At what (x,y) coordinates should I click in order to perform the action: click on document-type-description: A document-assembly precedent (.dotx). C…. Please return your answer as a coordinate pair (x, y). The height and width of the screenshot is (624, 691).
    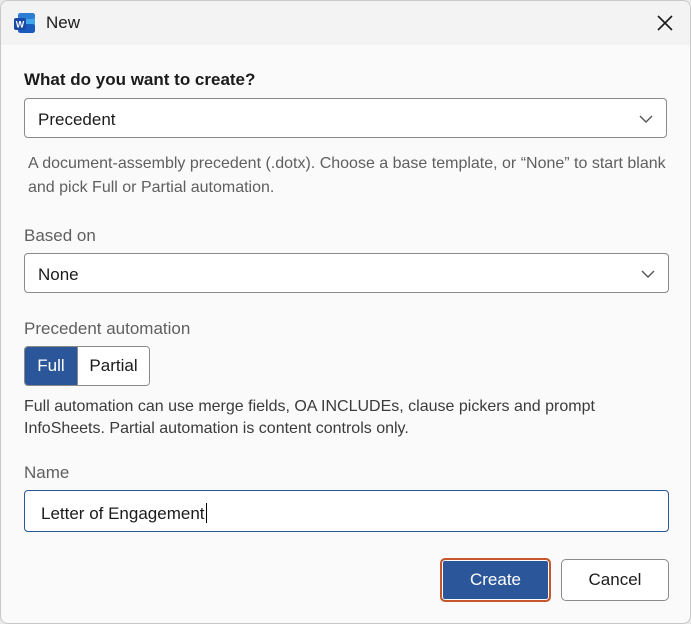
    Looking at the image, I should click on (347, 175).